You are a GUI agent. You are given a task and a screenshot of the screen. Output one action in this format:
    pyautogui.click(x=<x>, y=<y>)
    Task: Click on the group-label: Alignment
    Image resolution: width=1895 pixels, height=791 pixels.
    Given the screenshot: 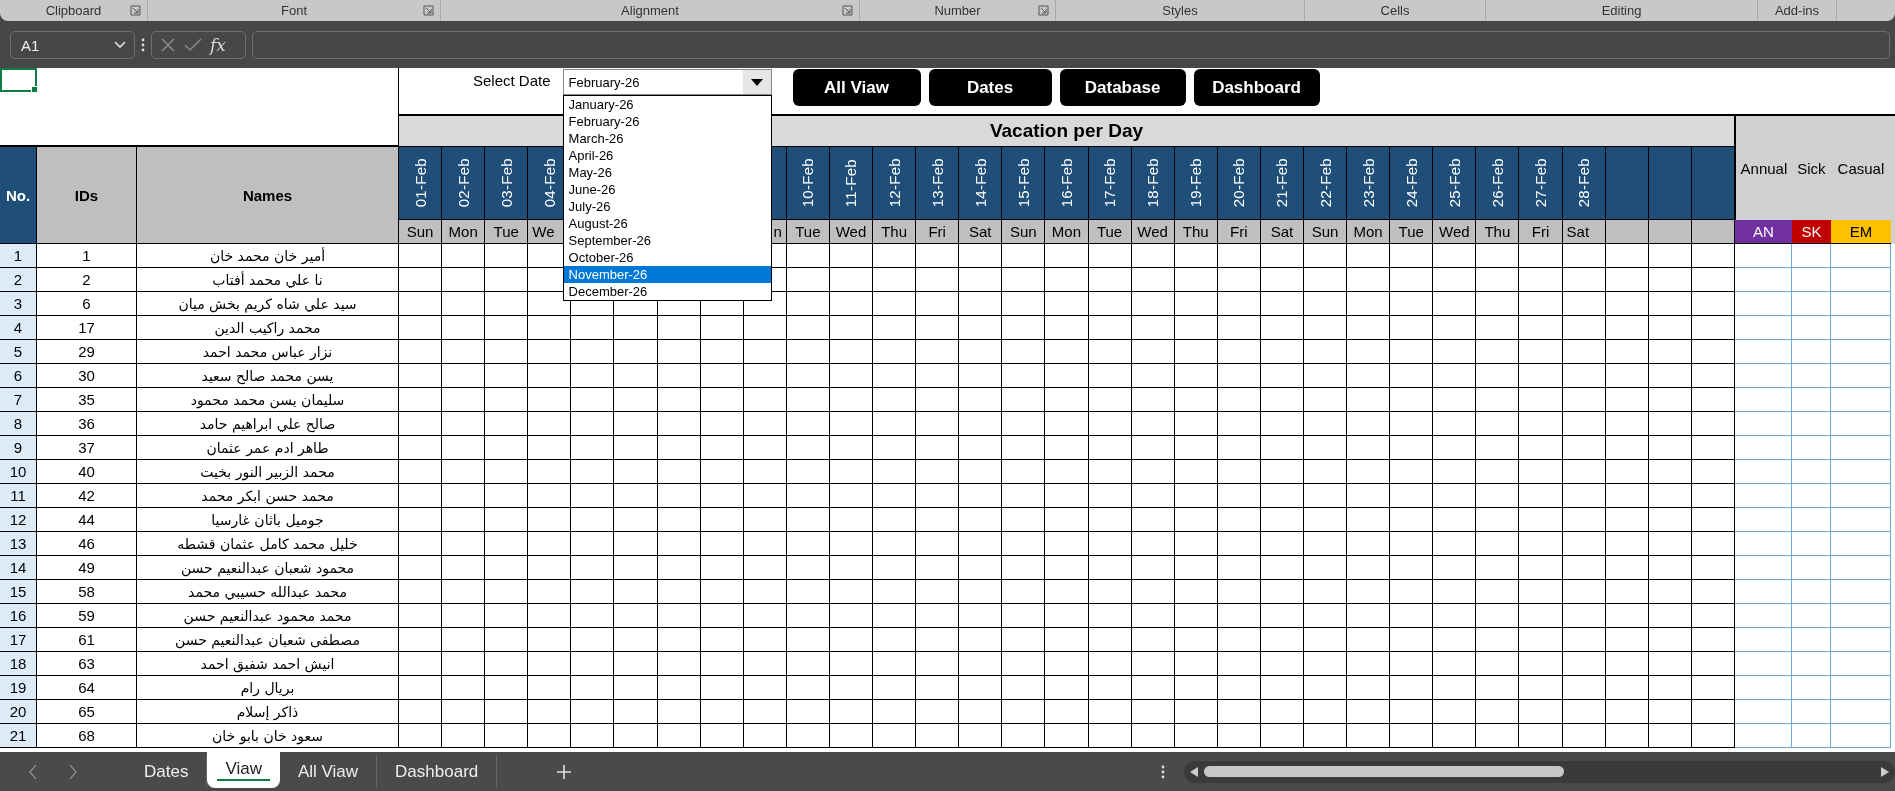 What is the action you would take?
    pyautogui.click(x=650, y=10)
    